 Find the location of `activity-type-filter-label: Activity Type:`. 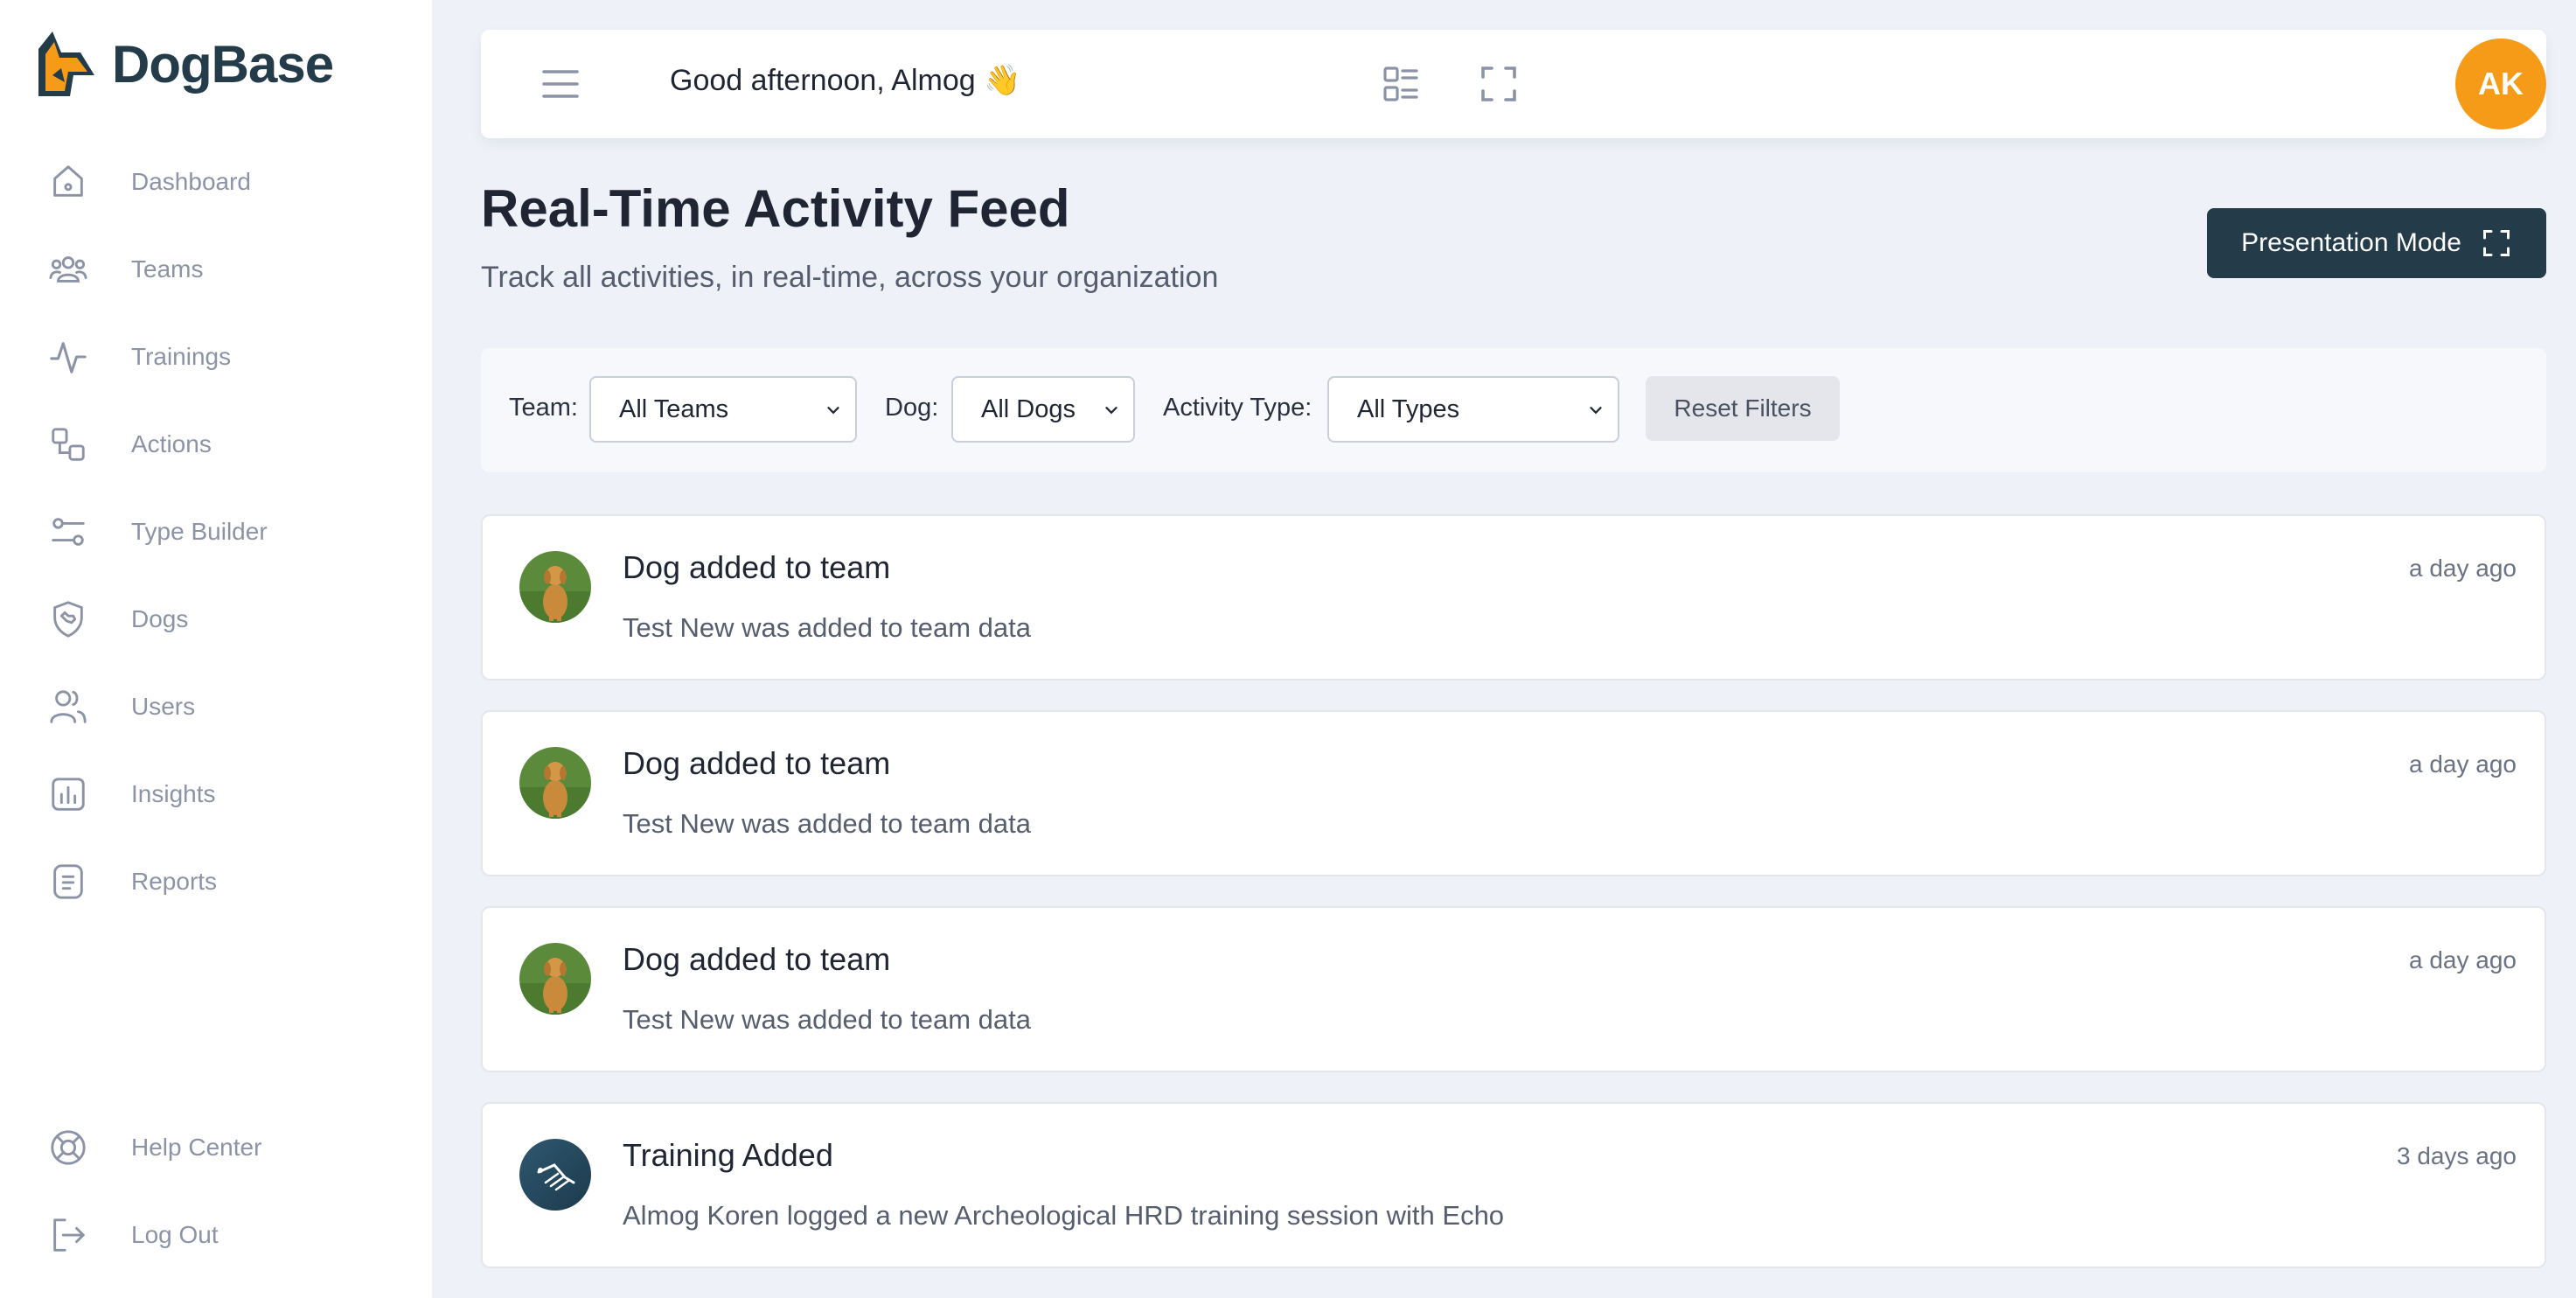

activity-type-filter-label: Activity Type: is located at coordinates (1237, 408).